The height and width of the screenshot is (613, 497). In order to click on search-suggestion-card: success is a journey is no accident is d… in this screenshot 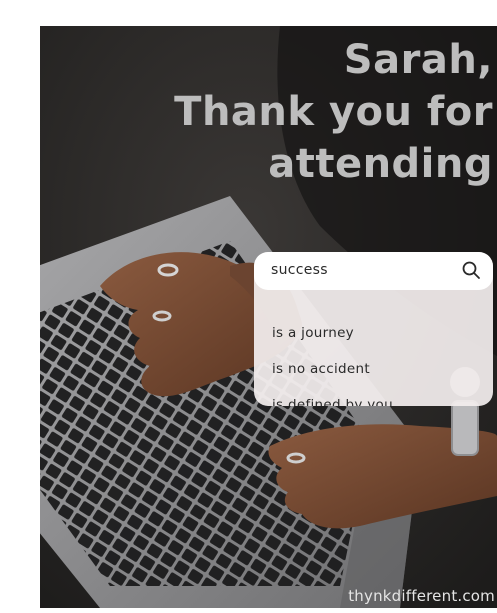, I will do `click(373, 329)`.